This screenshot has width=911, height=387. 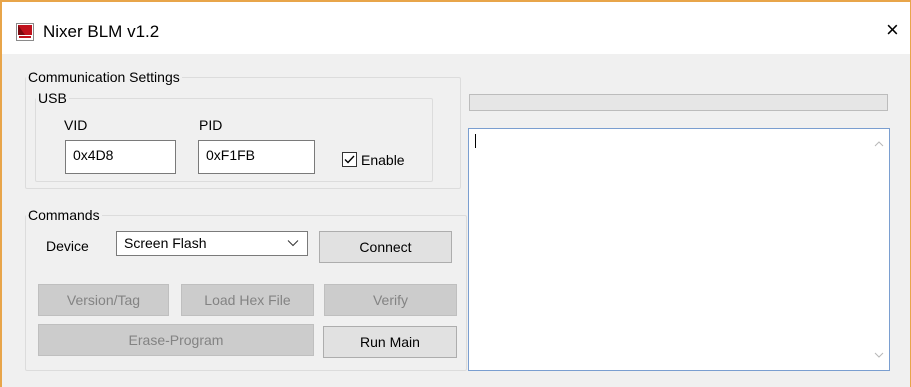 I want to click on progress-bar, so click(x=678, y=102).